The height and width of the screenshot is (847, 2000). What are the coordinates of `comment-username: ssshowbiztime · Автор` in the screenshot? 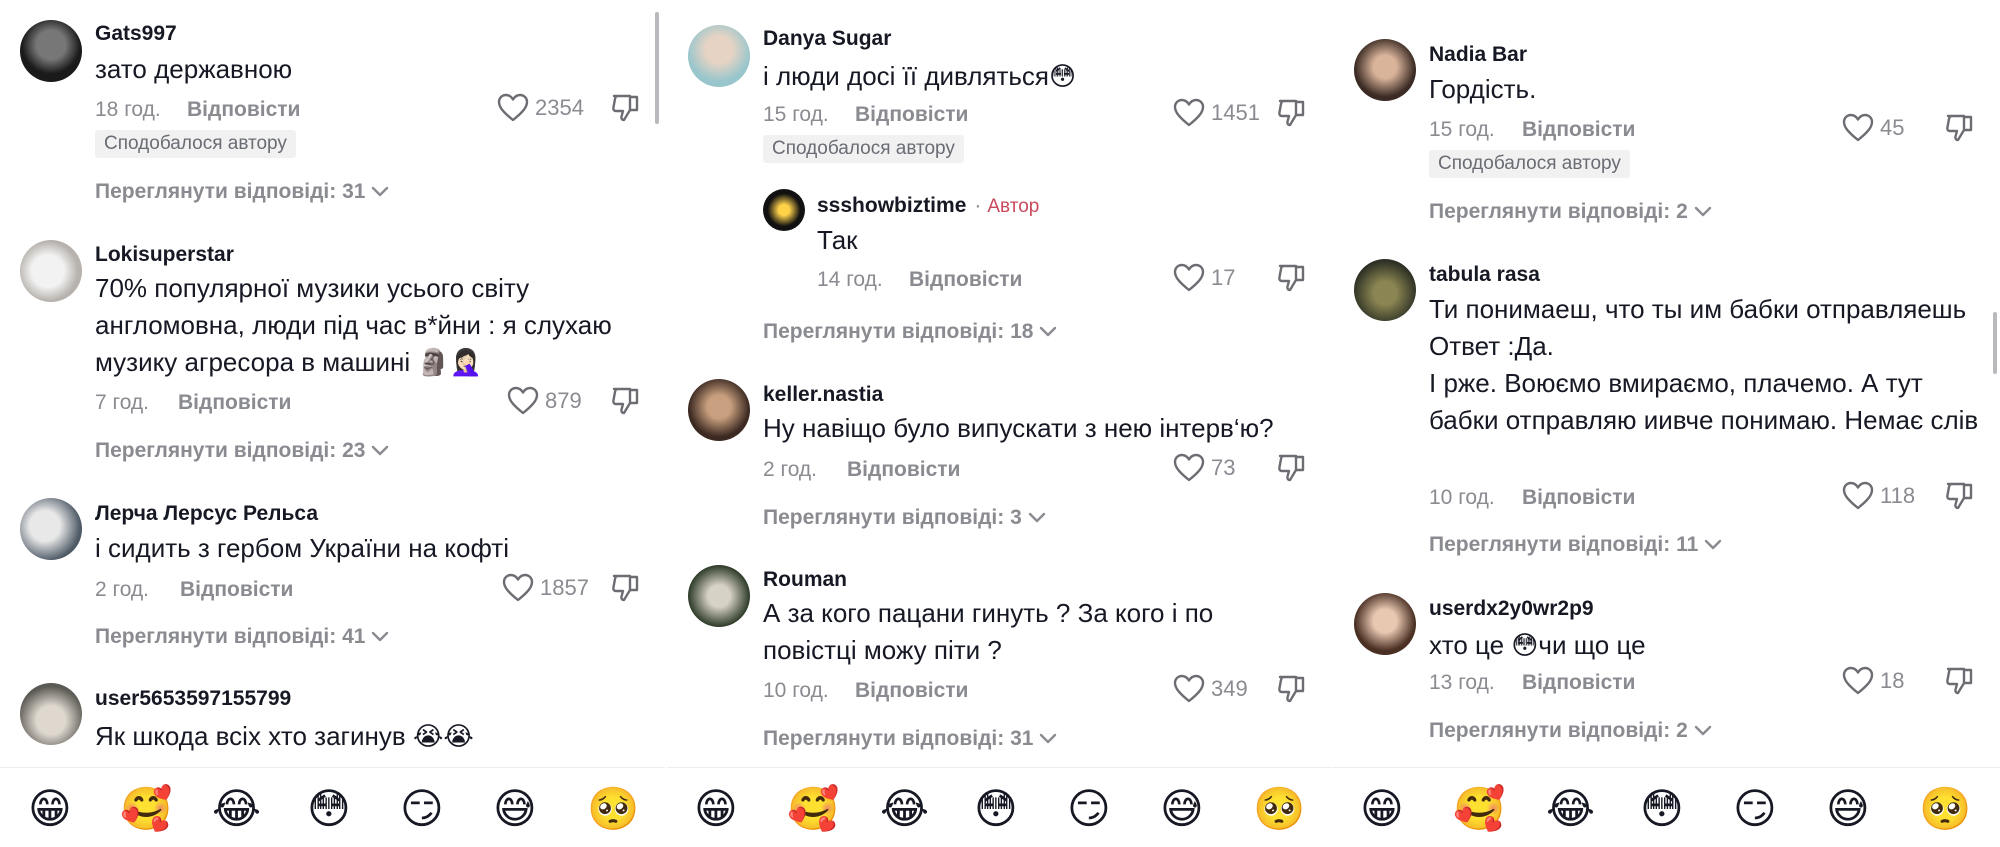 It's located at (928, 206).